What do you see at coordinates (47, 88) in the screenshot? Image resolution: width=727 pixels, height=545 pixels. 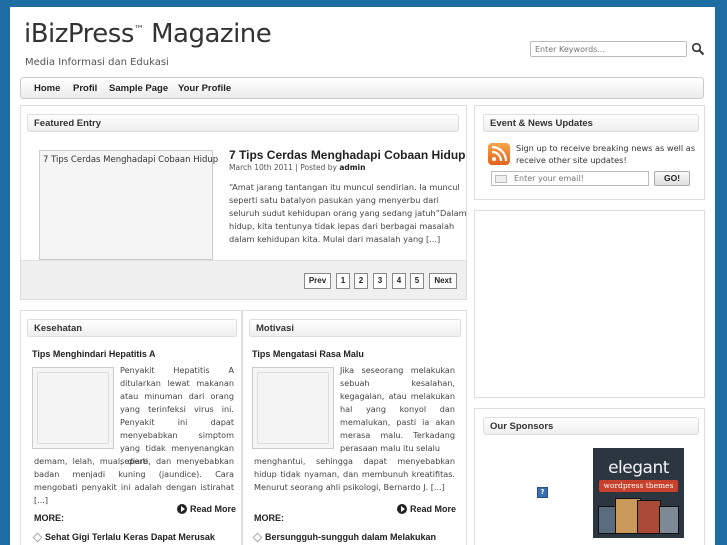 I see `nav-item-home: Home` at bounding box center [47, 88].